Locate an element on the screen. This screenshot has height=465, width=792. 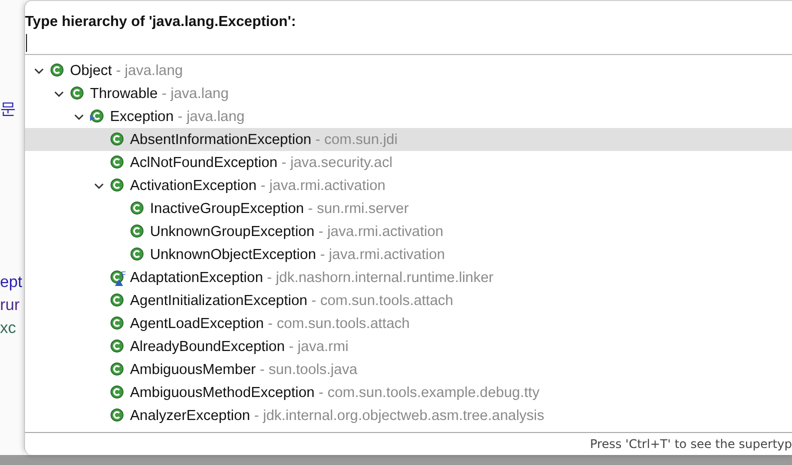
type-label: Exception - java.lang is located at coordinates (177, 116).